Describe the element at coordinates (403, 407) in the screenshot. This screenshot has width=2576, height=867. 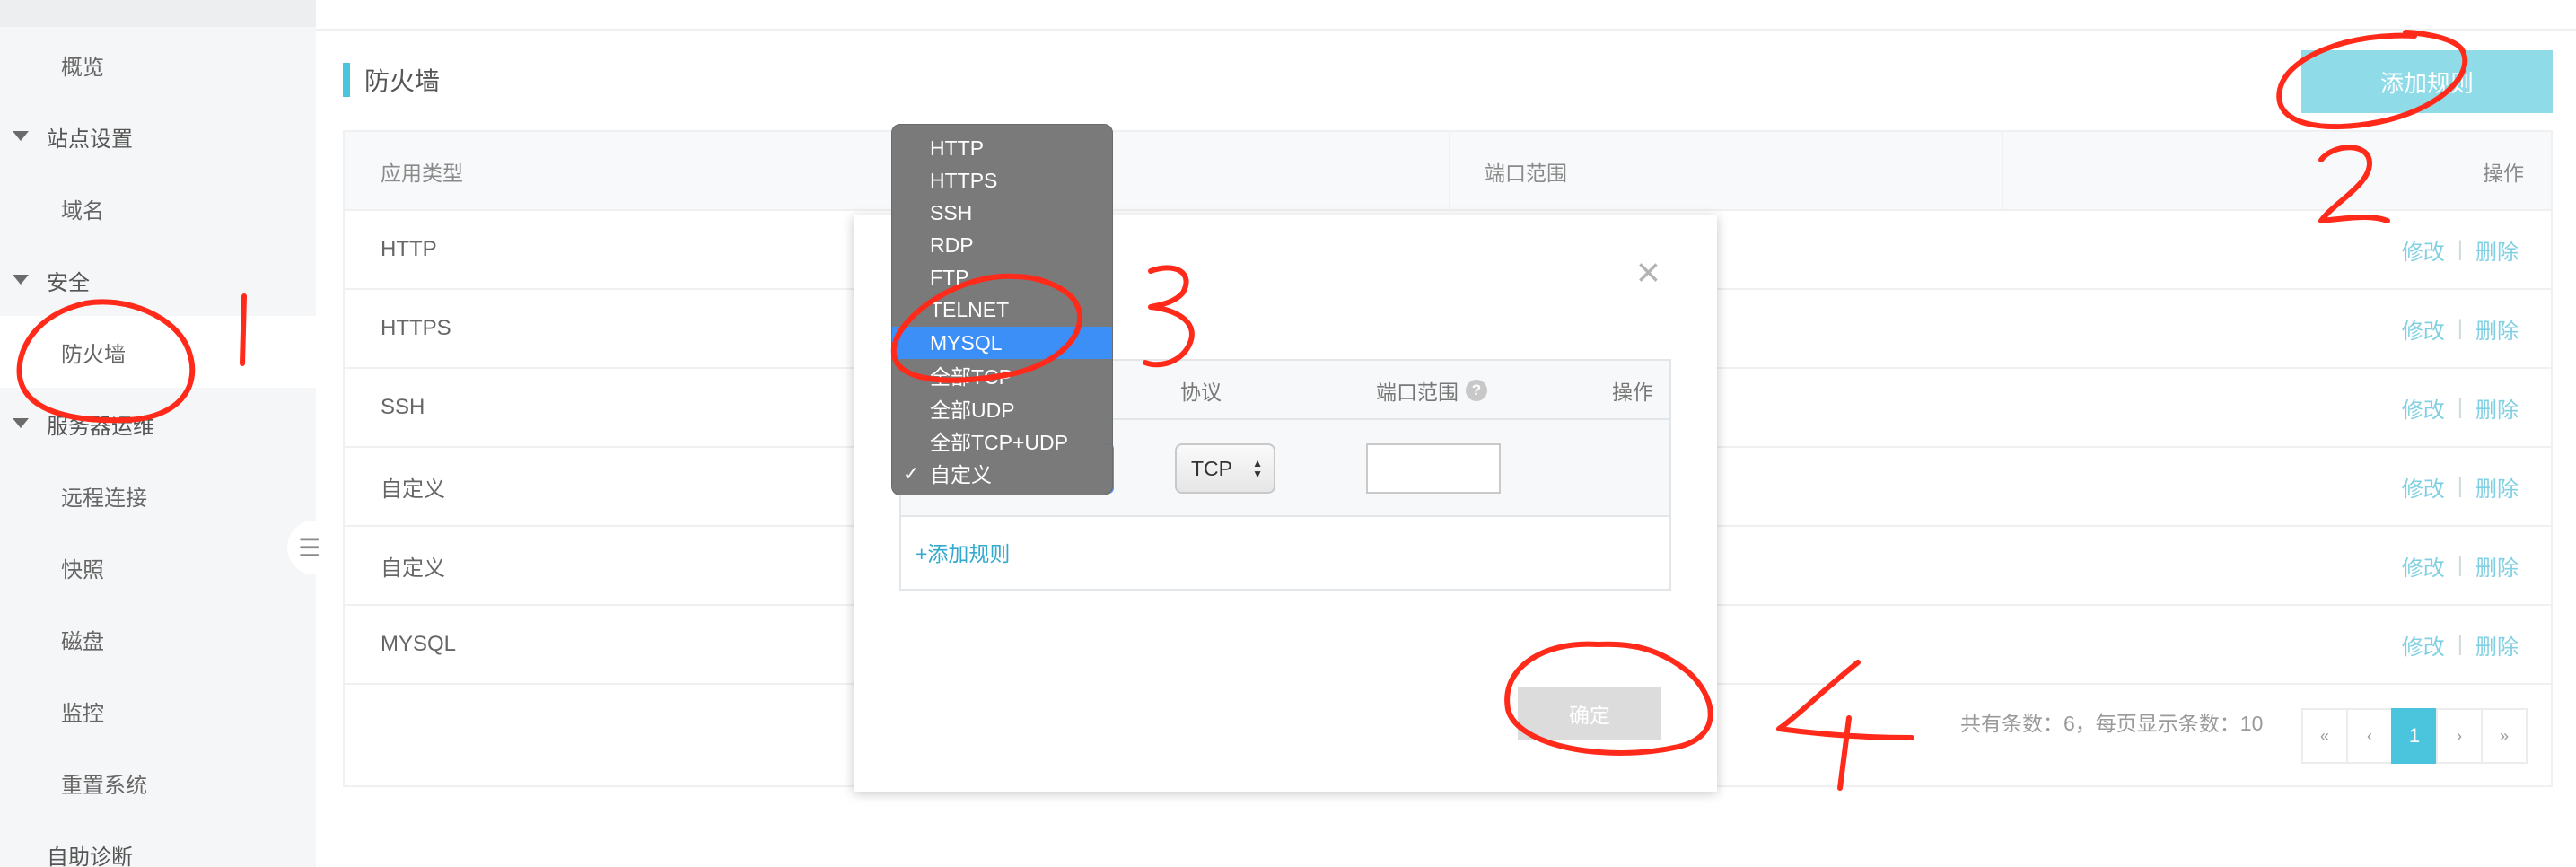
I see `cell-app-type: SSH` at that location.